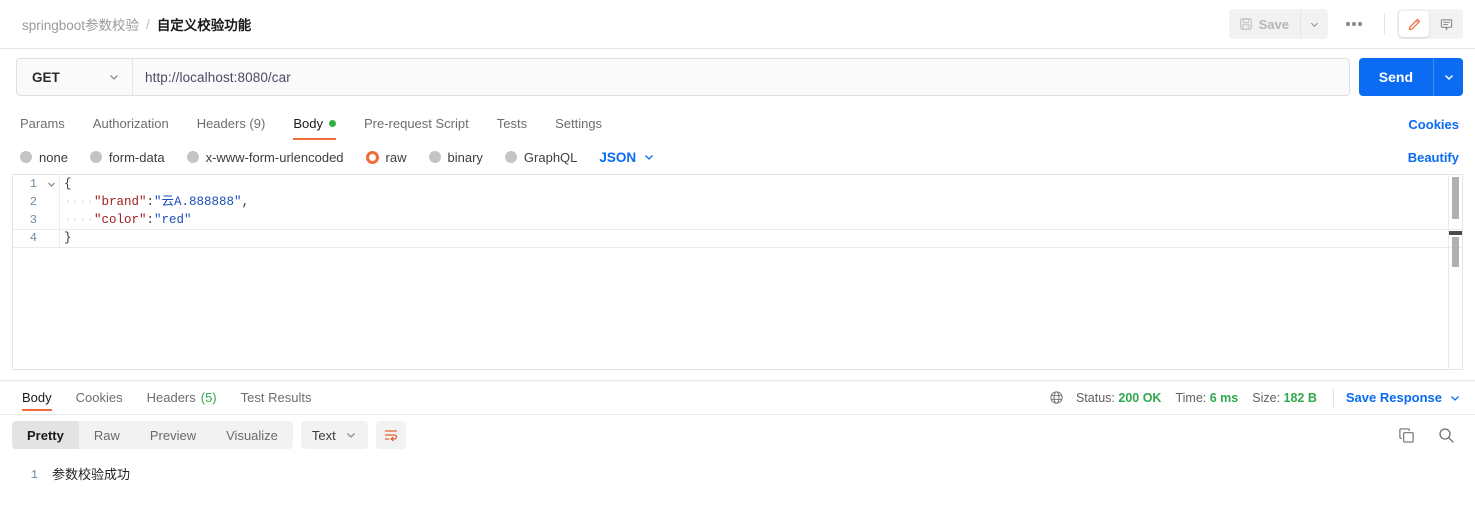  I want to click on url-input: http://localhost:8080/car, so click(741, 77).